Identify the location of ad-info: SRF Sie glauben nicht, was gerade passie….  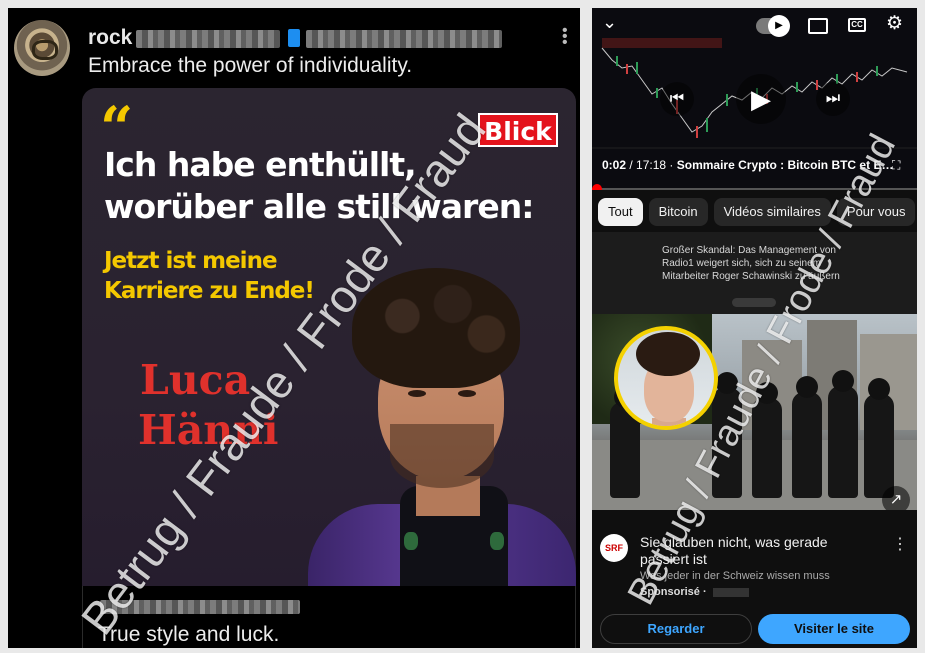
(754, 588).